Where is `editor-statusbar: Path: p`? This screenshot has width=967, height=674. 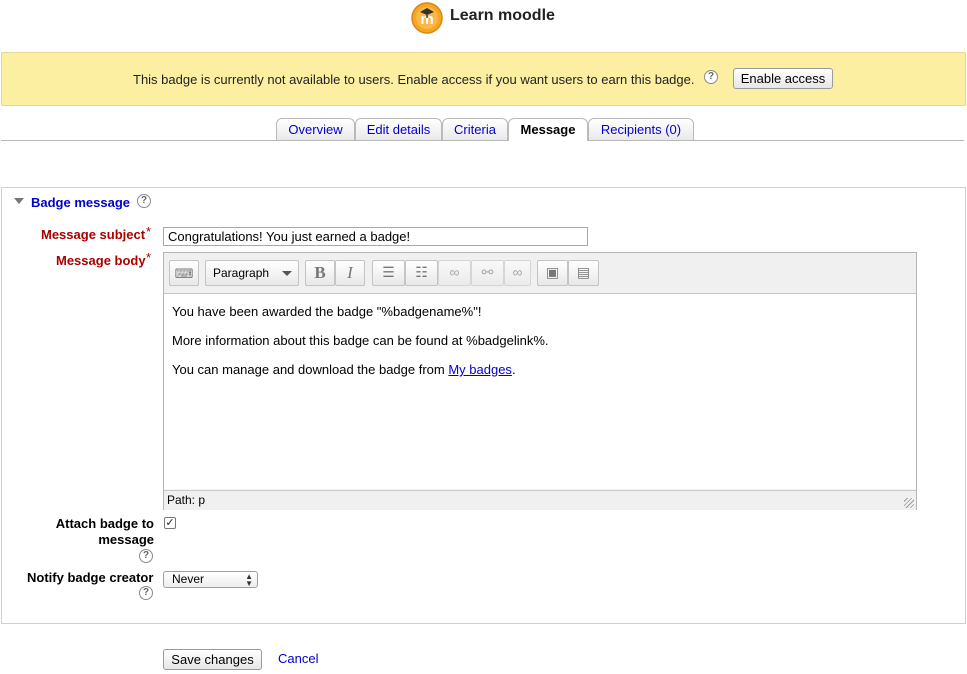 editor-statusbar: Path: p is located at coordinates (540, 500).